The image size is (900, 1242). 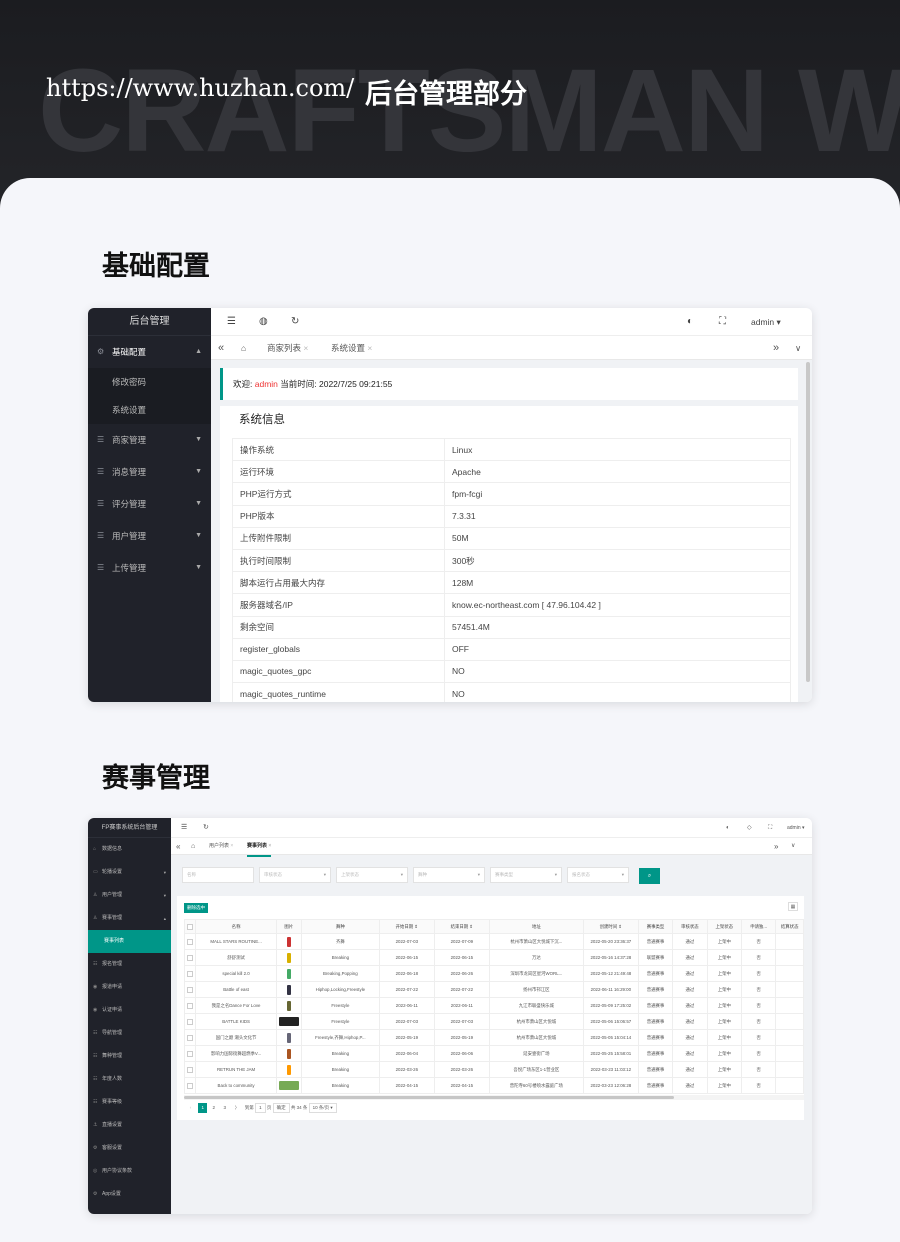 I want to click on page-input: 1, so click(x=260, y=1108).